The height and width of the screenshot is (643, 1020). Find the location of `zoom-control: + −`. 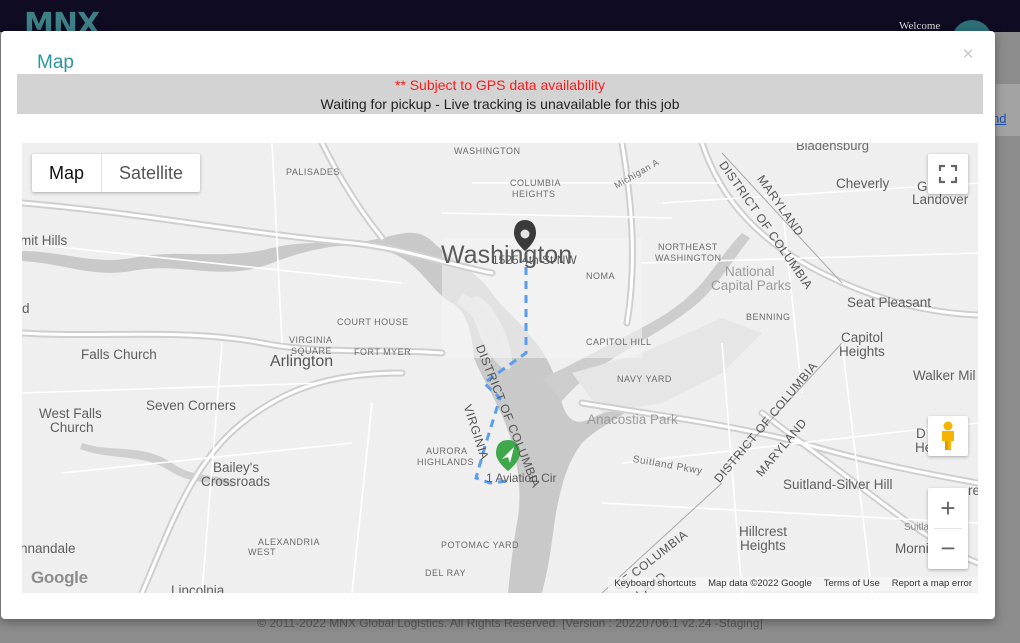

zoom-control: + − is located at coordinates (948, 528).